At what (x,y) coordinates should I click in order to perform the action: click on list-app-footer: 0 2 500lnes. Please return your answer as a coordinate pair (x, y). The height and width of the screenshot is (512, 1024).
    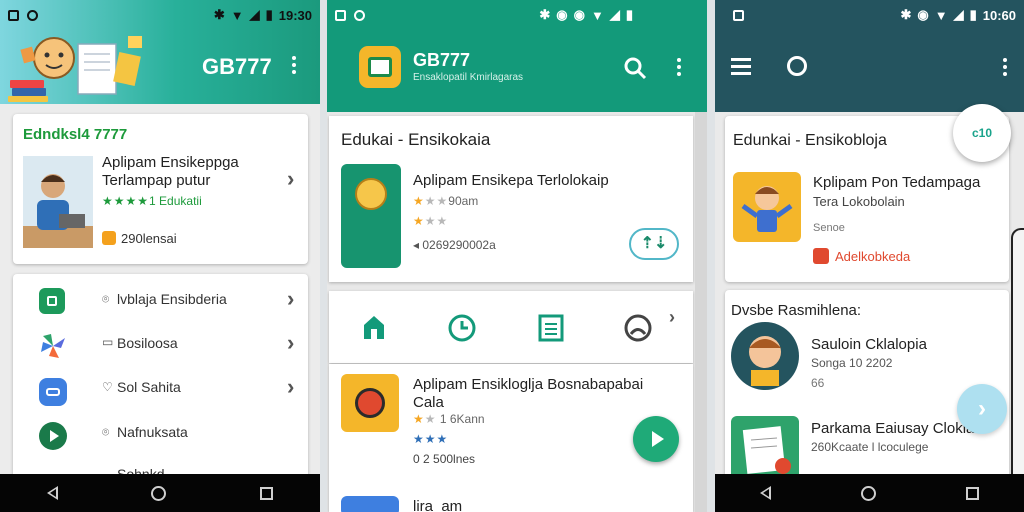
    Looking at the image, I should click on (444, 459).